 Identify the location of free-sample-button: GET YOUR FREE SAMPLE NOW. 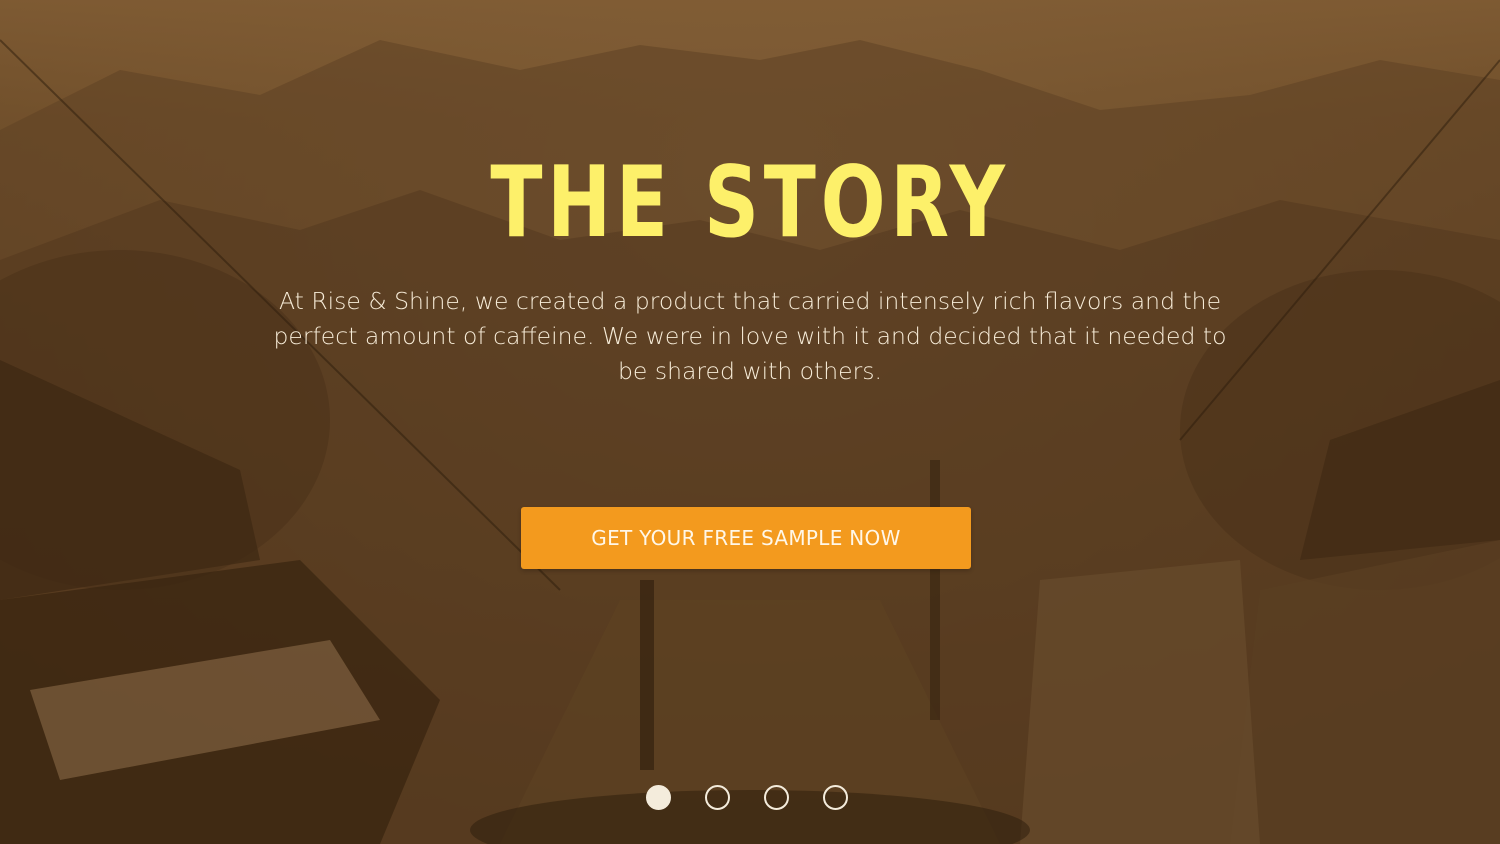
(746, 538).